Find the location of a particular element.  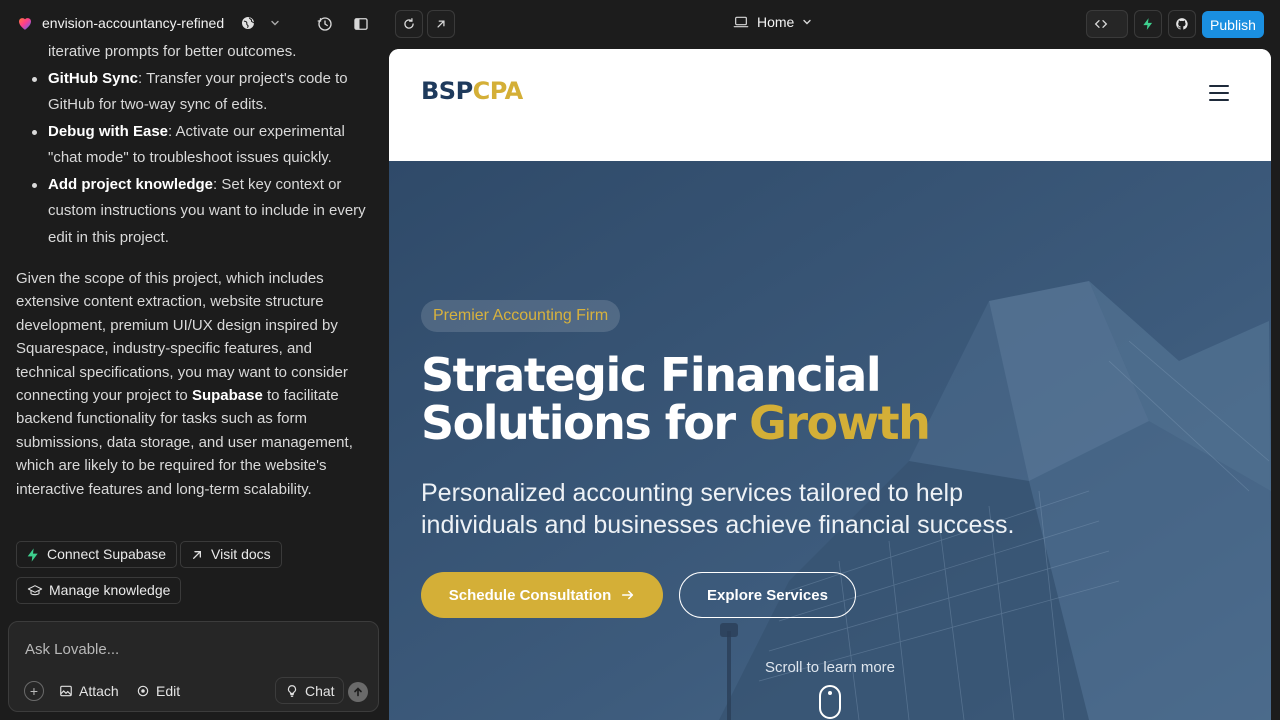

refresh-icon is located at coordinates (409, 23).